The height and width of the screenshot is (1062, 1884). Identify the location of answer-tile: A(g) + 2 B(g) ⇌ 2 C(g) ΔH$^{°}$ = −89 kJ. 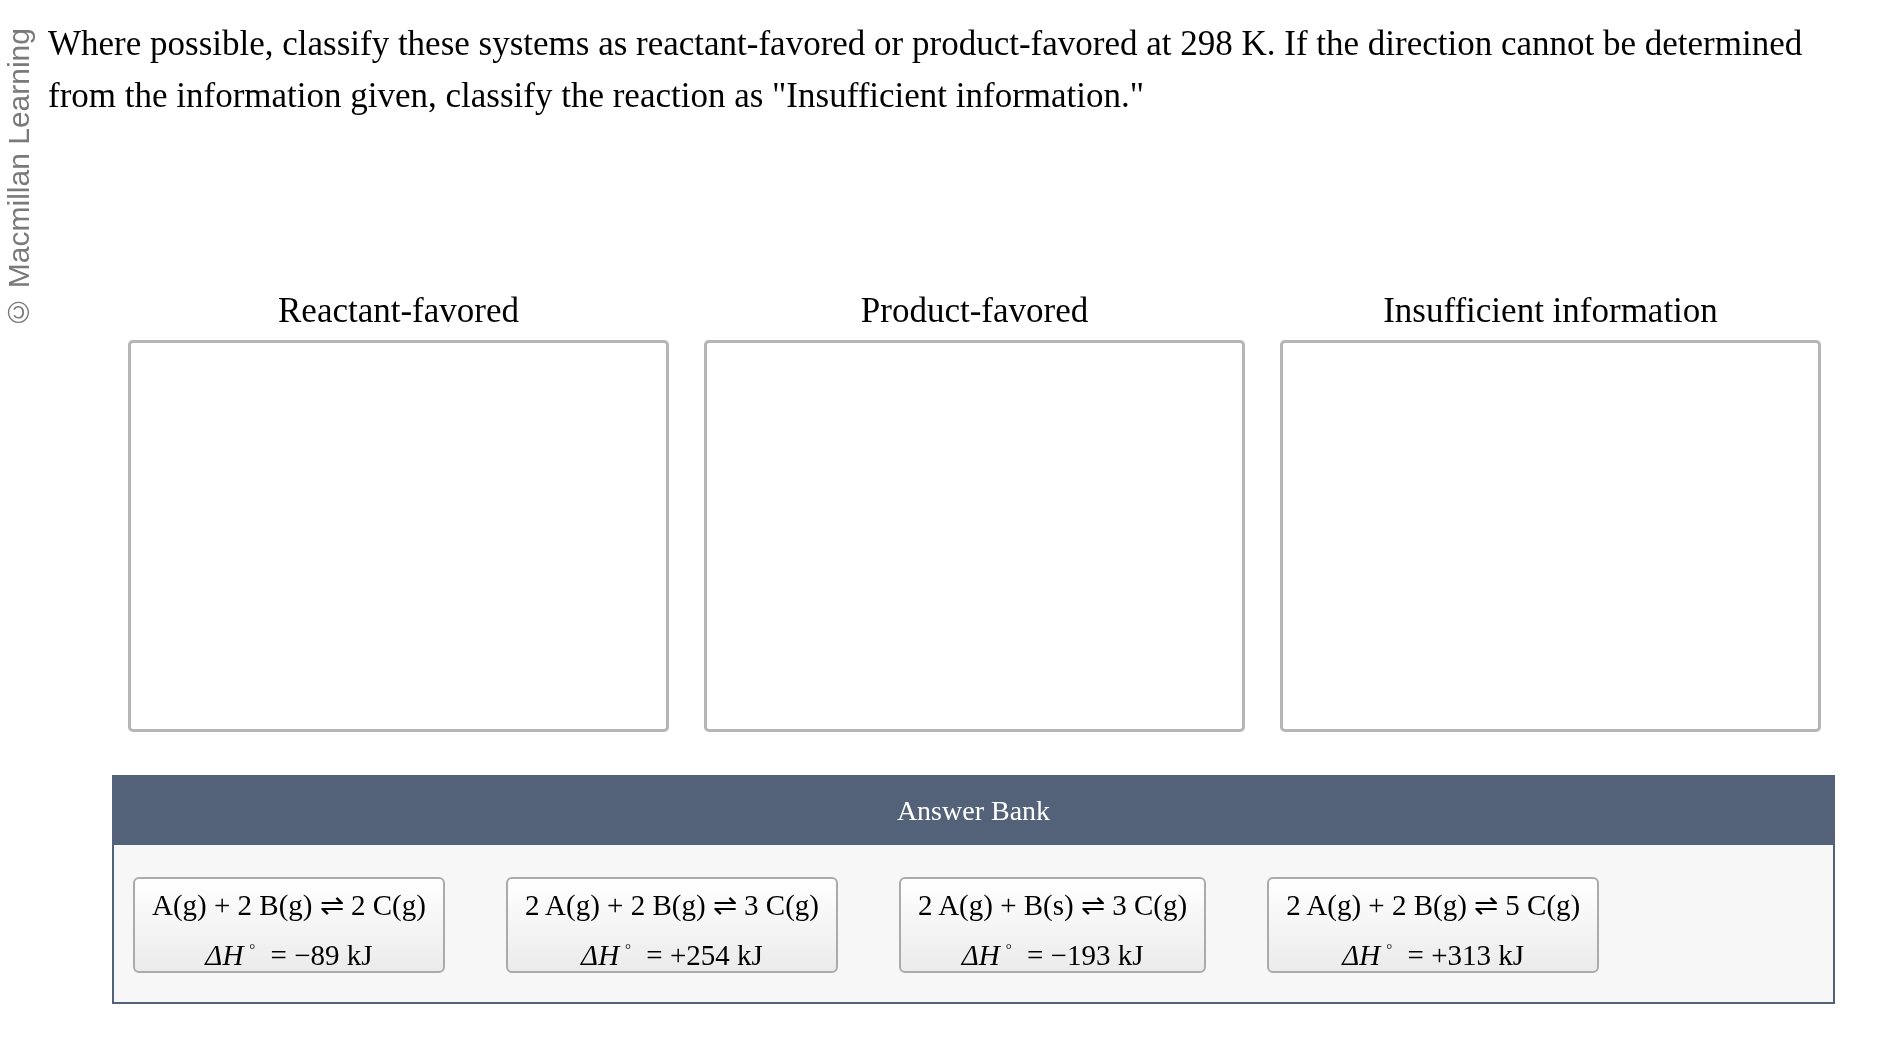
(289, 925).